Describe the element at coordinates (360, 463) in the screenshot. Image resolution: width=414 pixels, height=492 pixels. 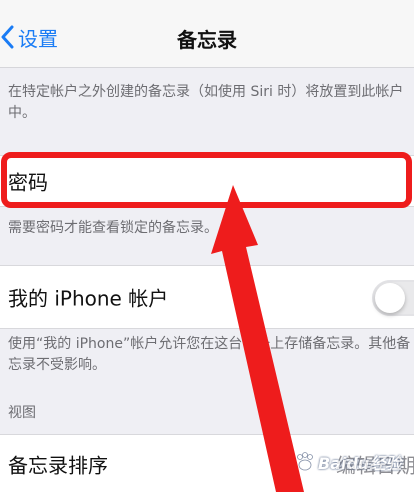
I see `watermark-text: Baidu经验` at that location.